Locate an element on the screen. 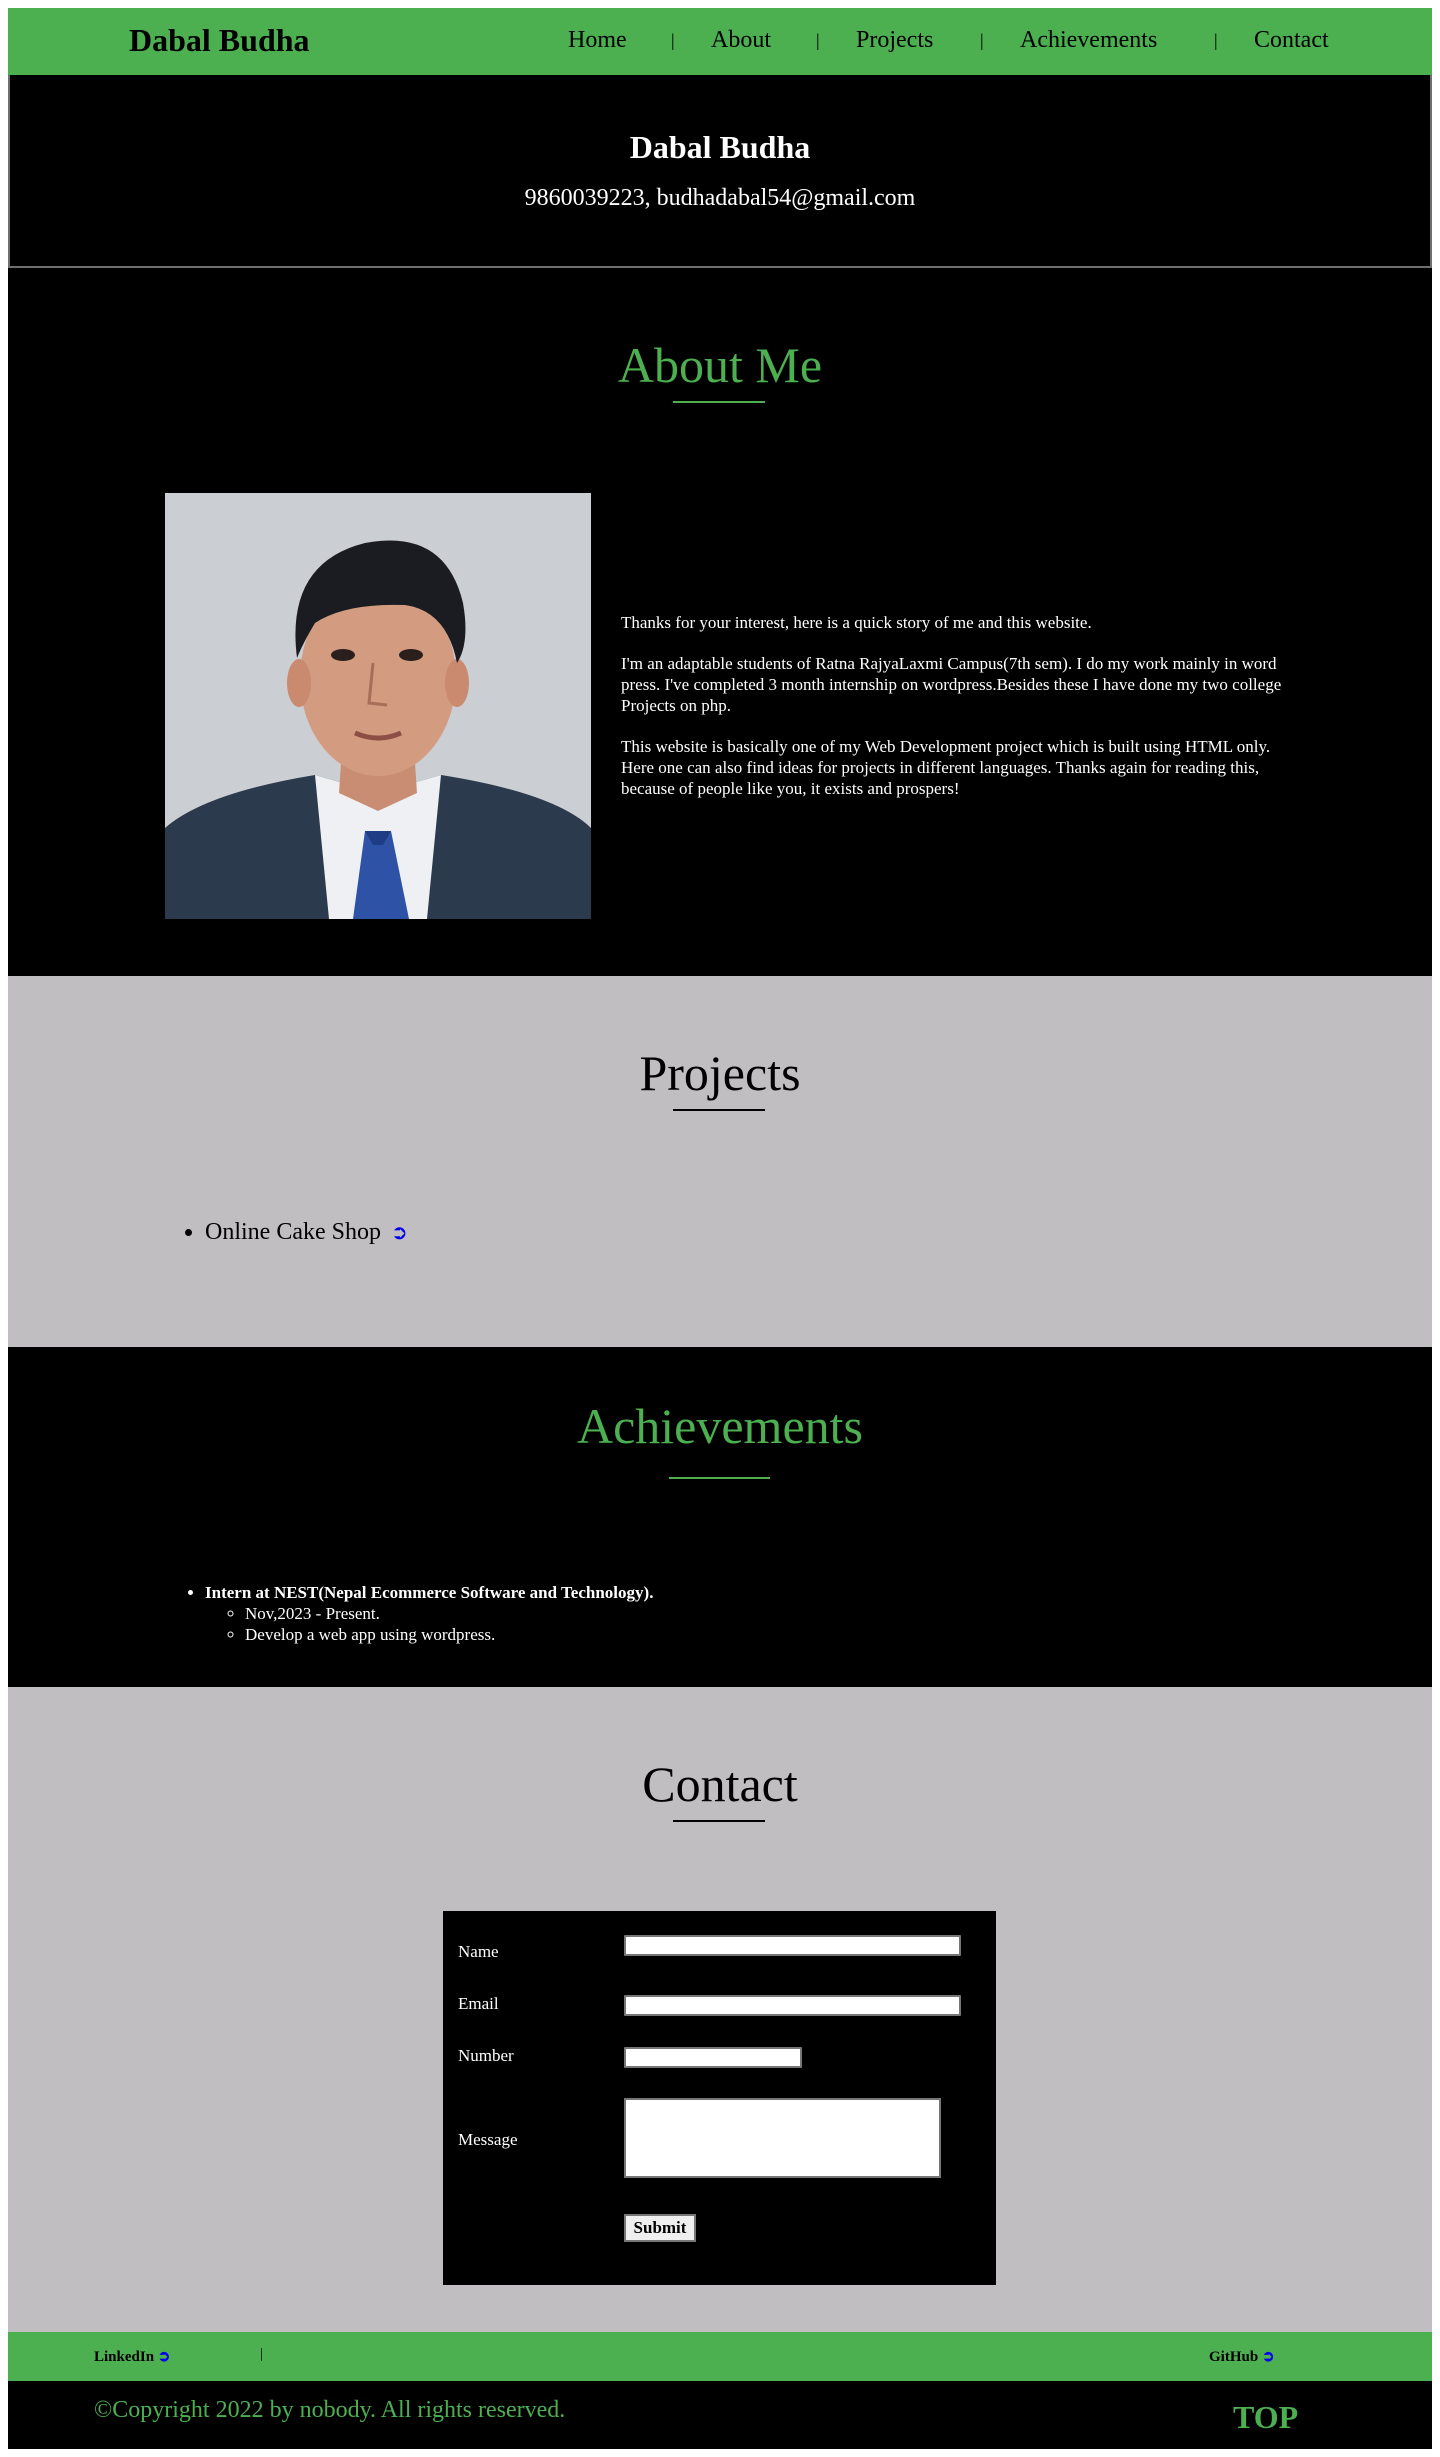 Image resolution: width=1440 pixels, height=2457 pixels. name-label: Name is located at coordinates (478, 1951).